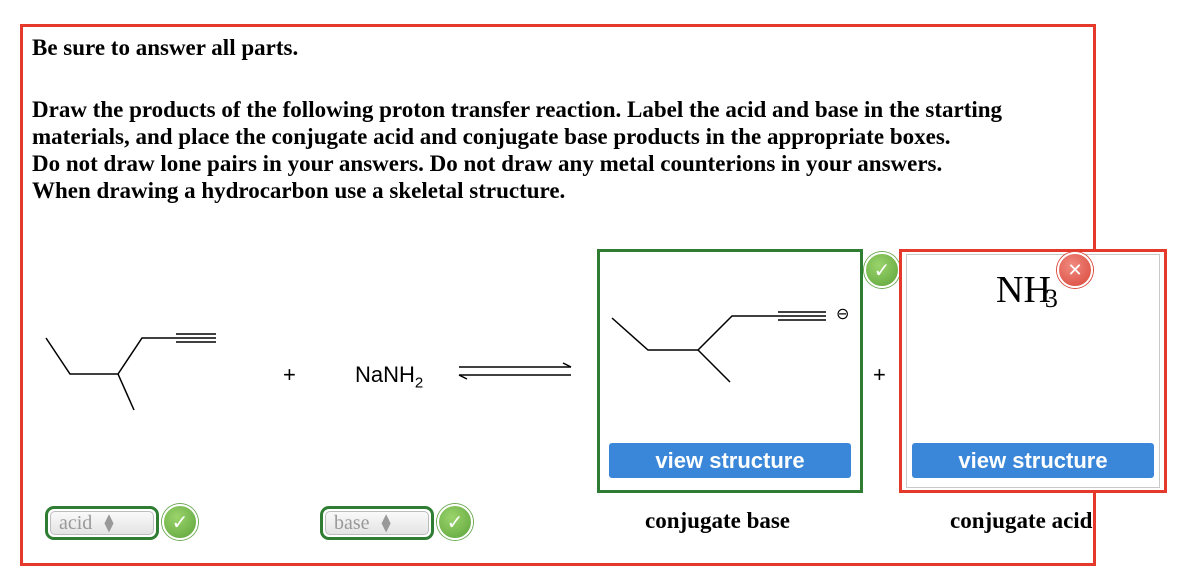 This screenshot has width=1193, height=586. I want to click on base-select: base ▲ ▼, so click(377, 523).